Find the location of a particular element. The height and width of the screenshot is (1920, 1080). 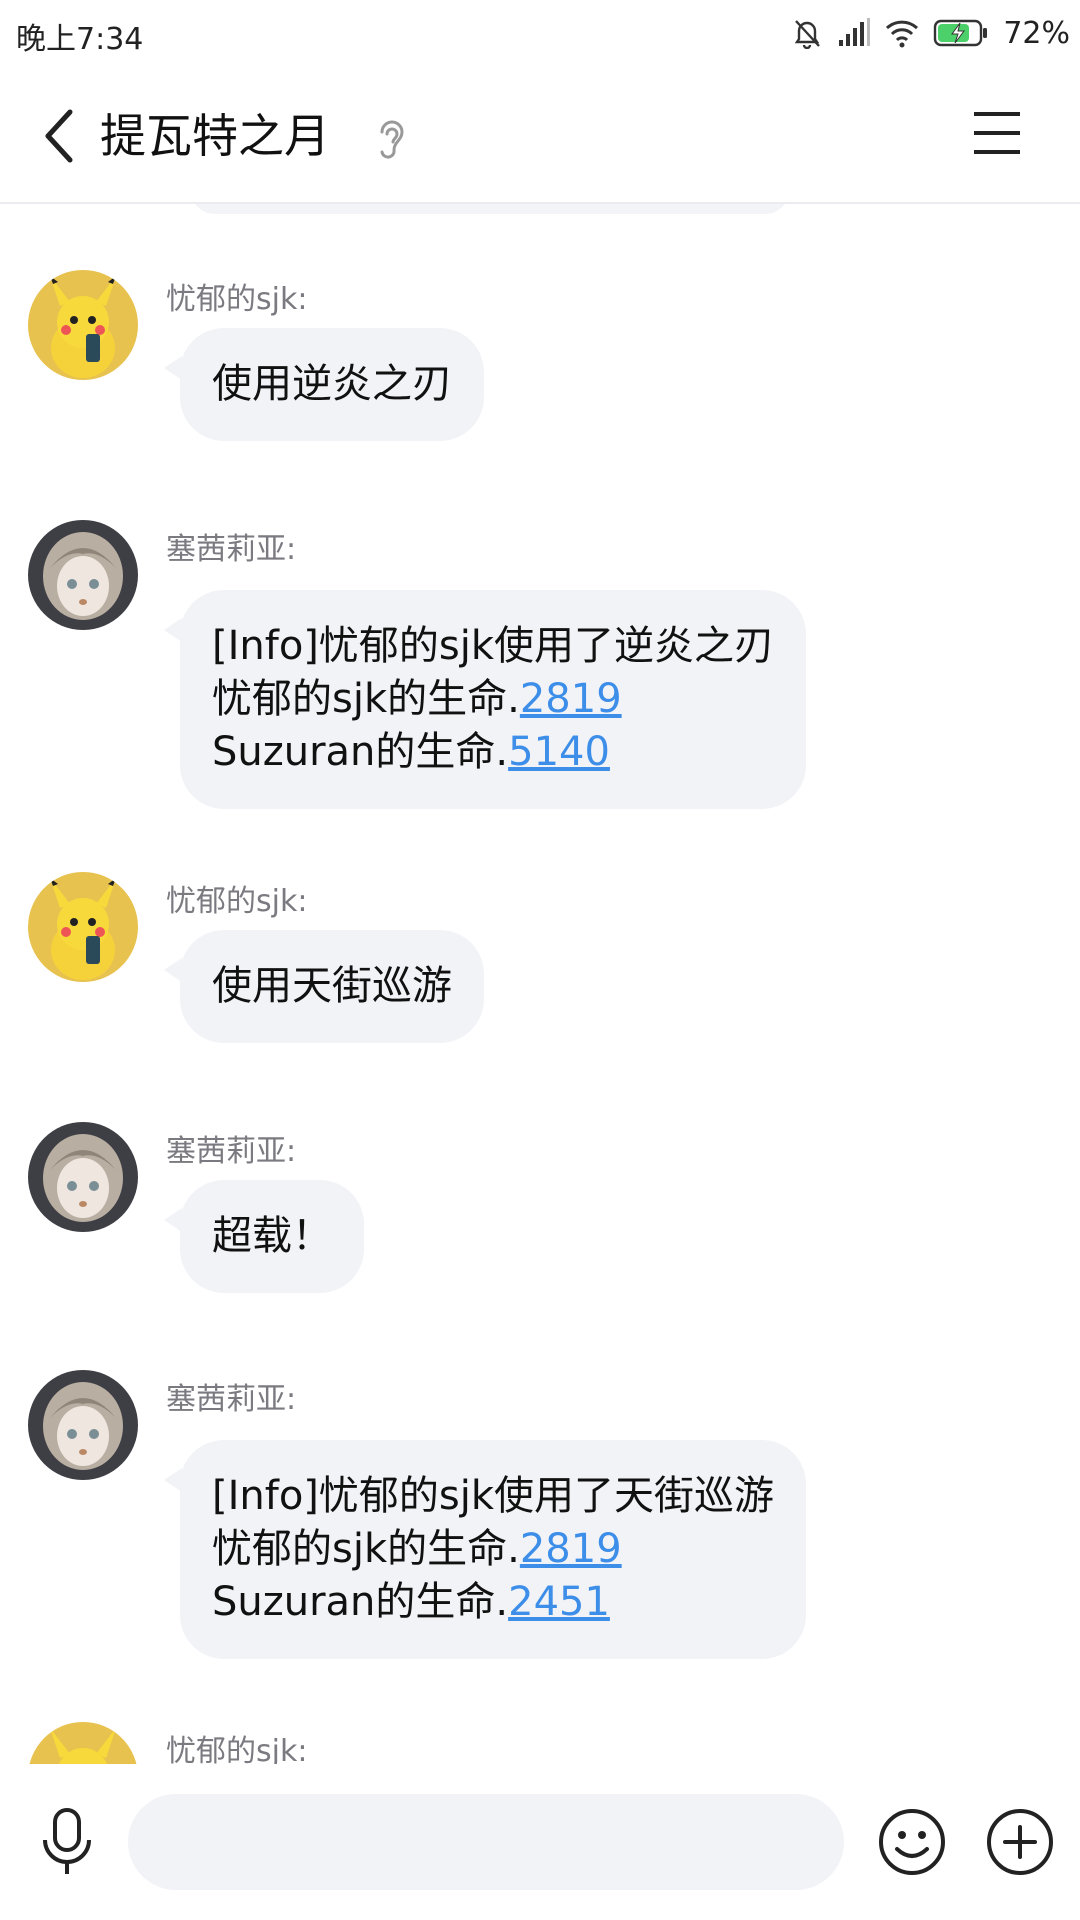

battery-charging-icon is located at coordinates (961, 33).